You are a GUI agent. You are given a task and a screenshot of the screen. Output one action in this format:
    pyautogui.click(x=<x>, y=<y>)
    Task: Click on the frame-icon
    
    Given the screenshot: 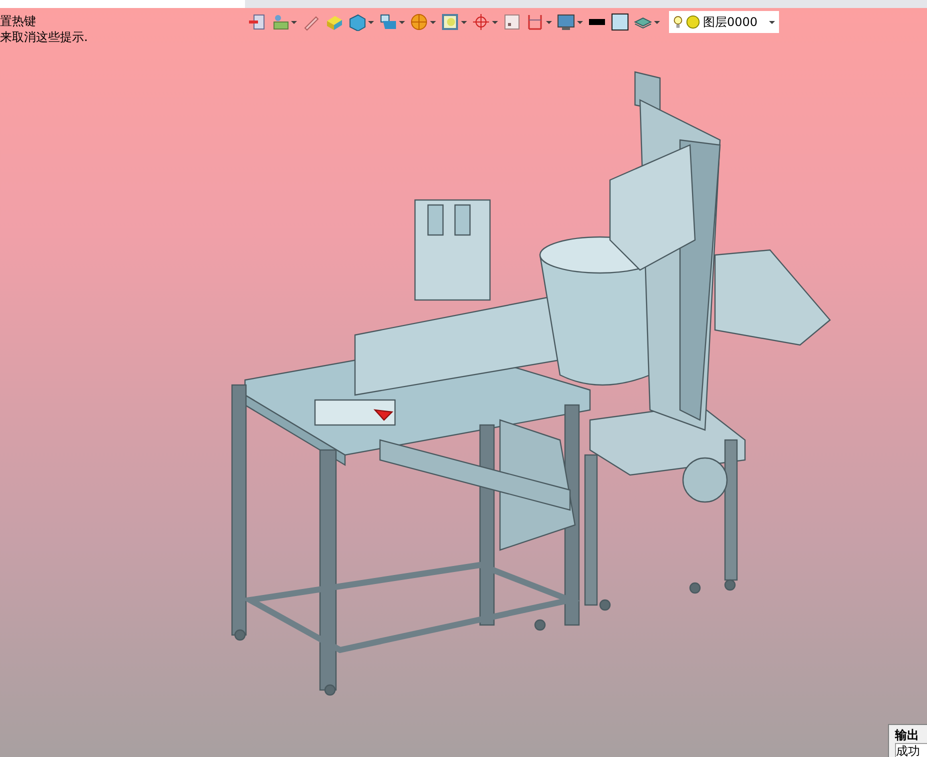 What is the action you would take?
    pyautogui.click(x=512, y=22)
    